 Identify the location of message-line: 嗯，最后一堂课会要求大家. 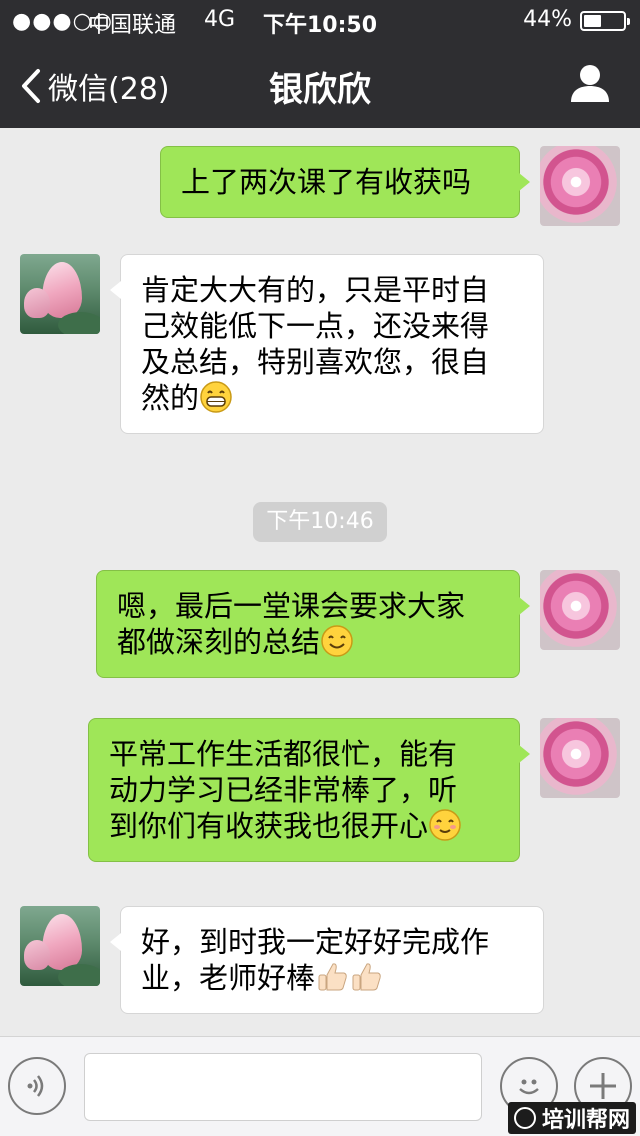
(291, 606).